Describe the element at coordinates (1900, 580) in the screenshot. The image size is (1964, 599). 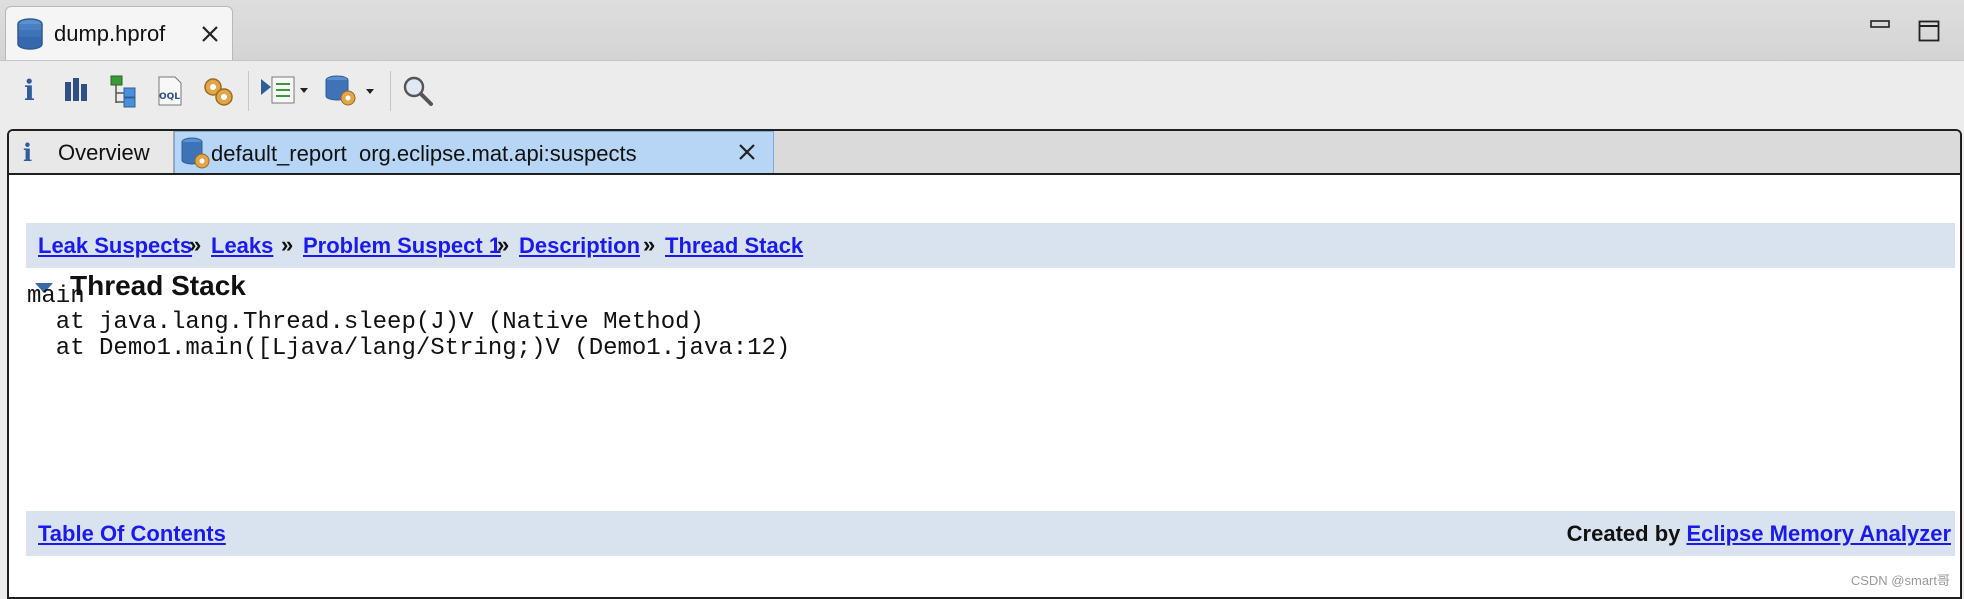
I see `watermark: CSDN @smart哥` at that location.